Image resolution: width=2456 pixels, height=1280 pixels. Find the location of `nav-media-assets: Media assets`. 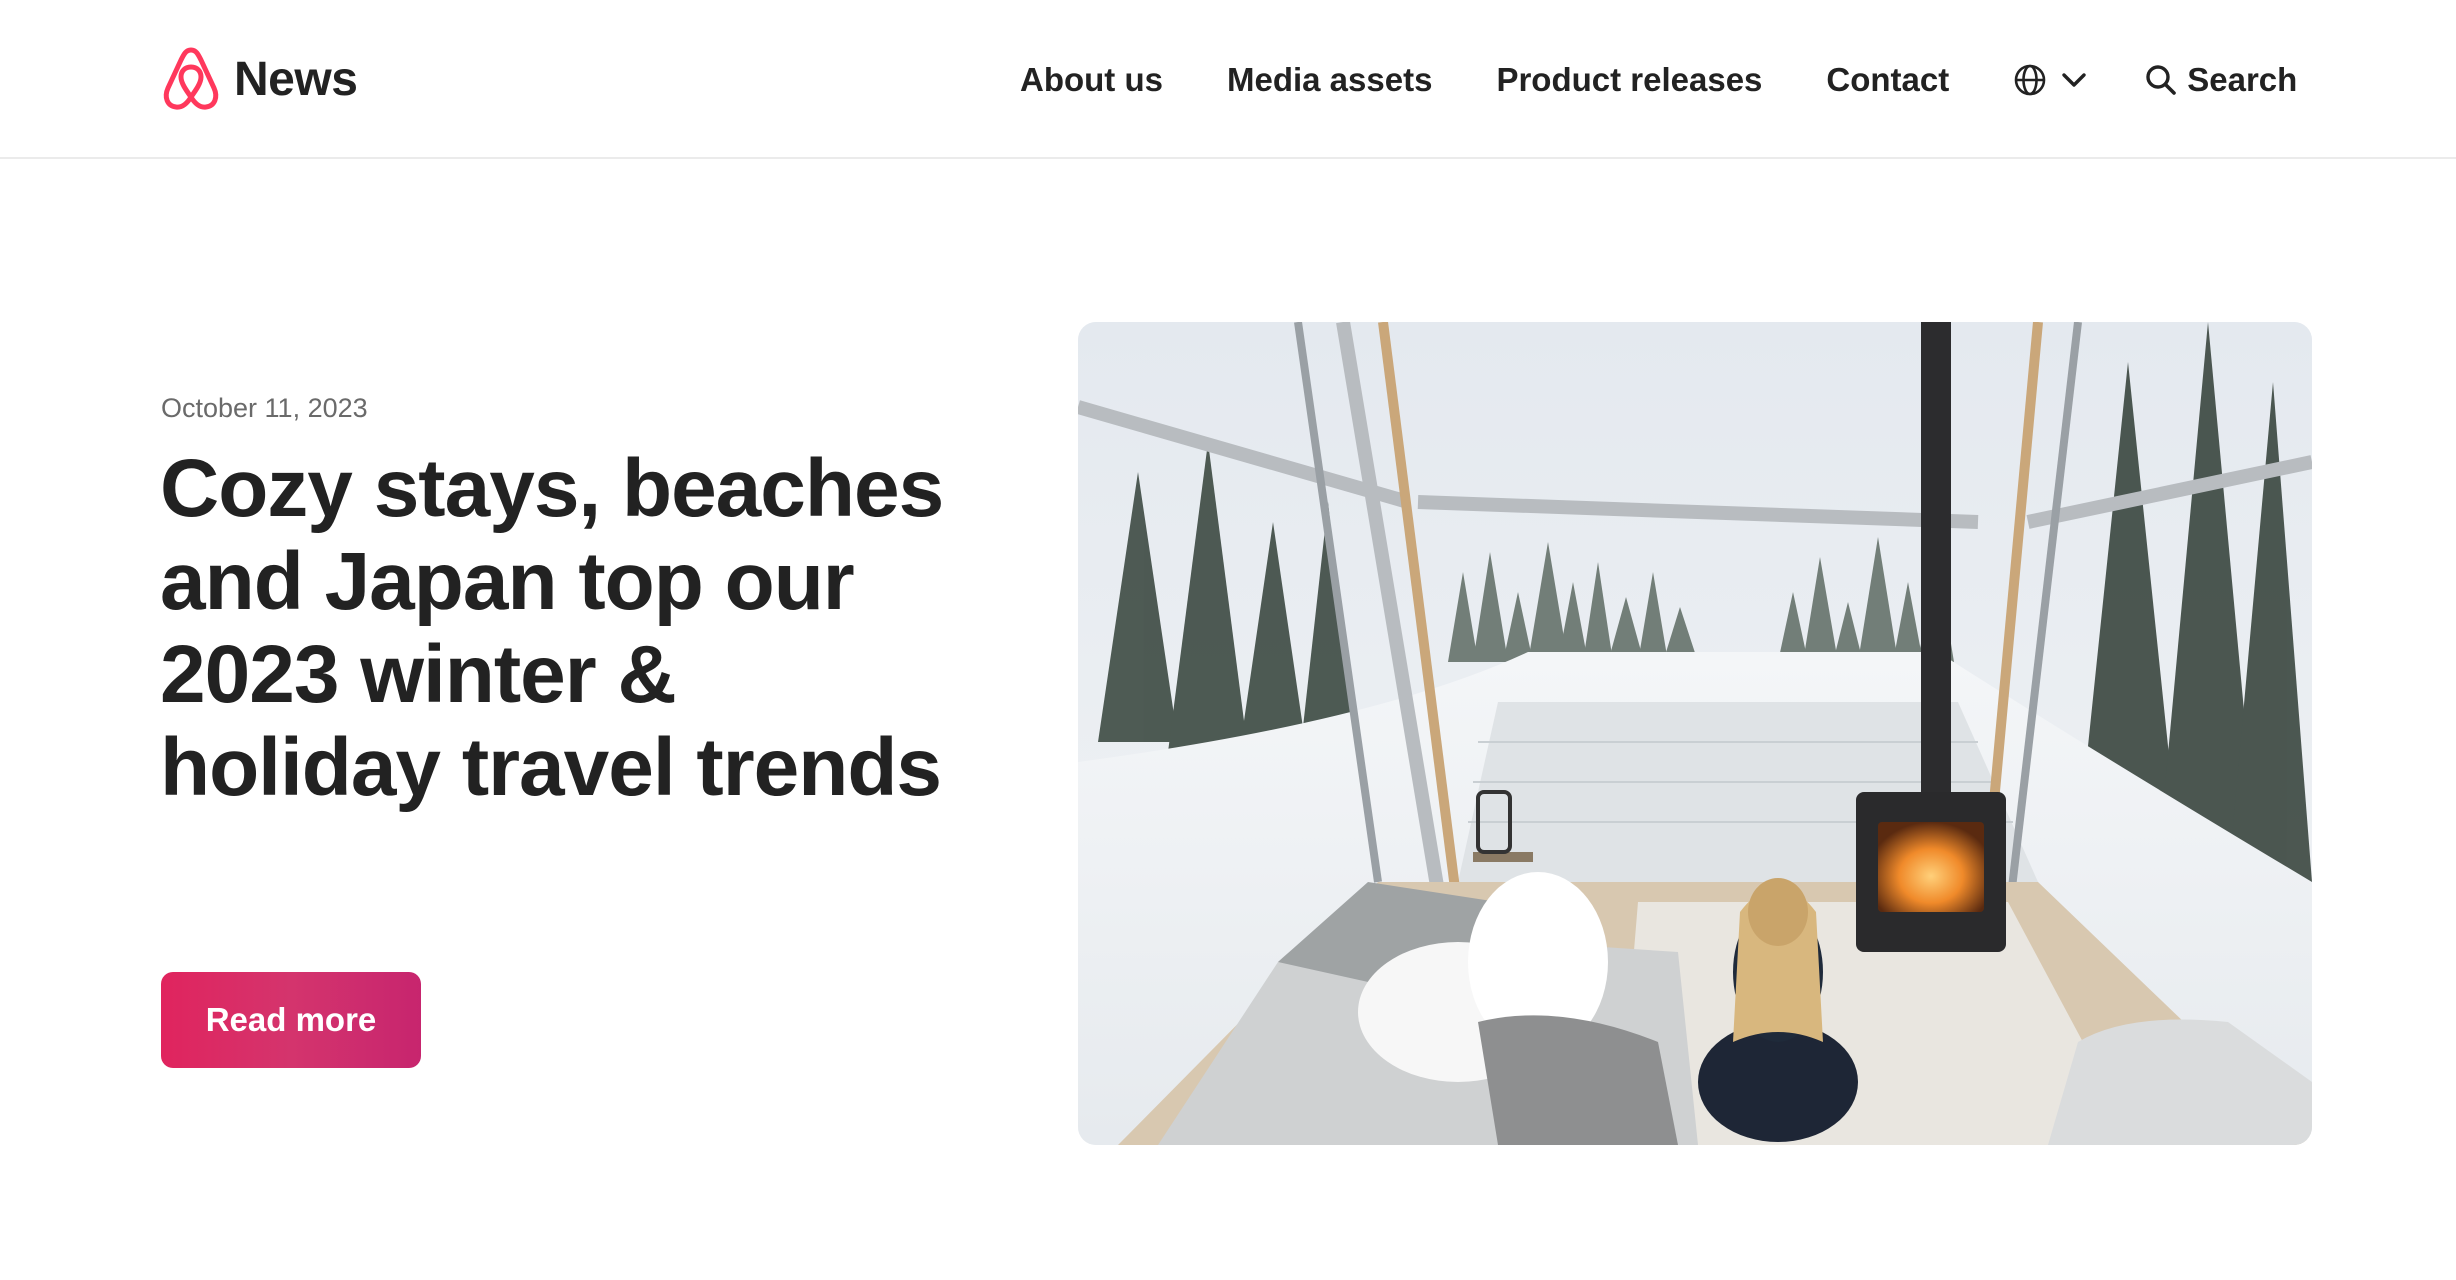

nav-media-assets: Media assets is located at coordinates (1329, 80).